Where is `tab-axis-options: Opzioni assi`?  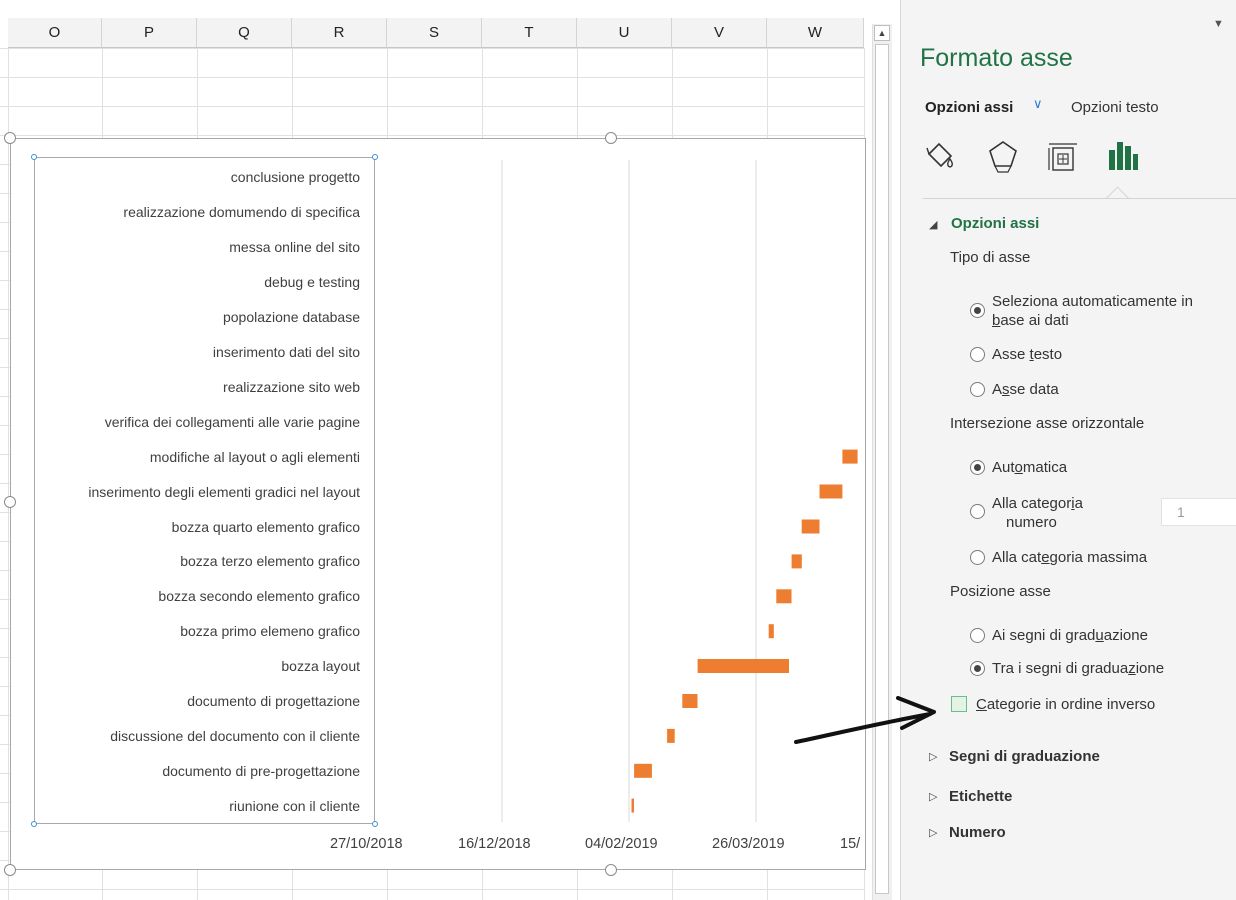
tab-axis-options: Opzioni assi is located at coordinates (969, 107).